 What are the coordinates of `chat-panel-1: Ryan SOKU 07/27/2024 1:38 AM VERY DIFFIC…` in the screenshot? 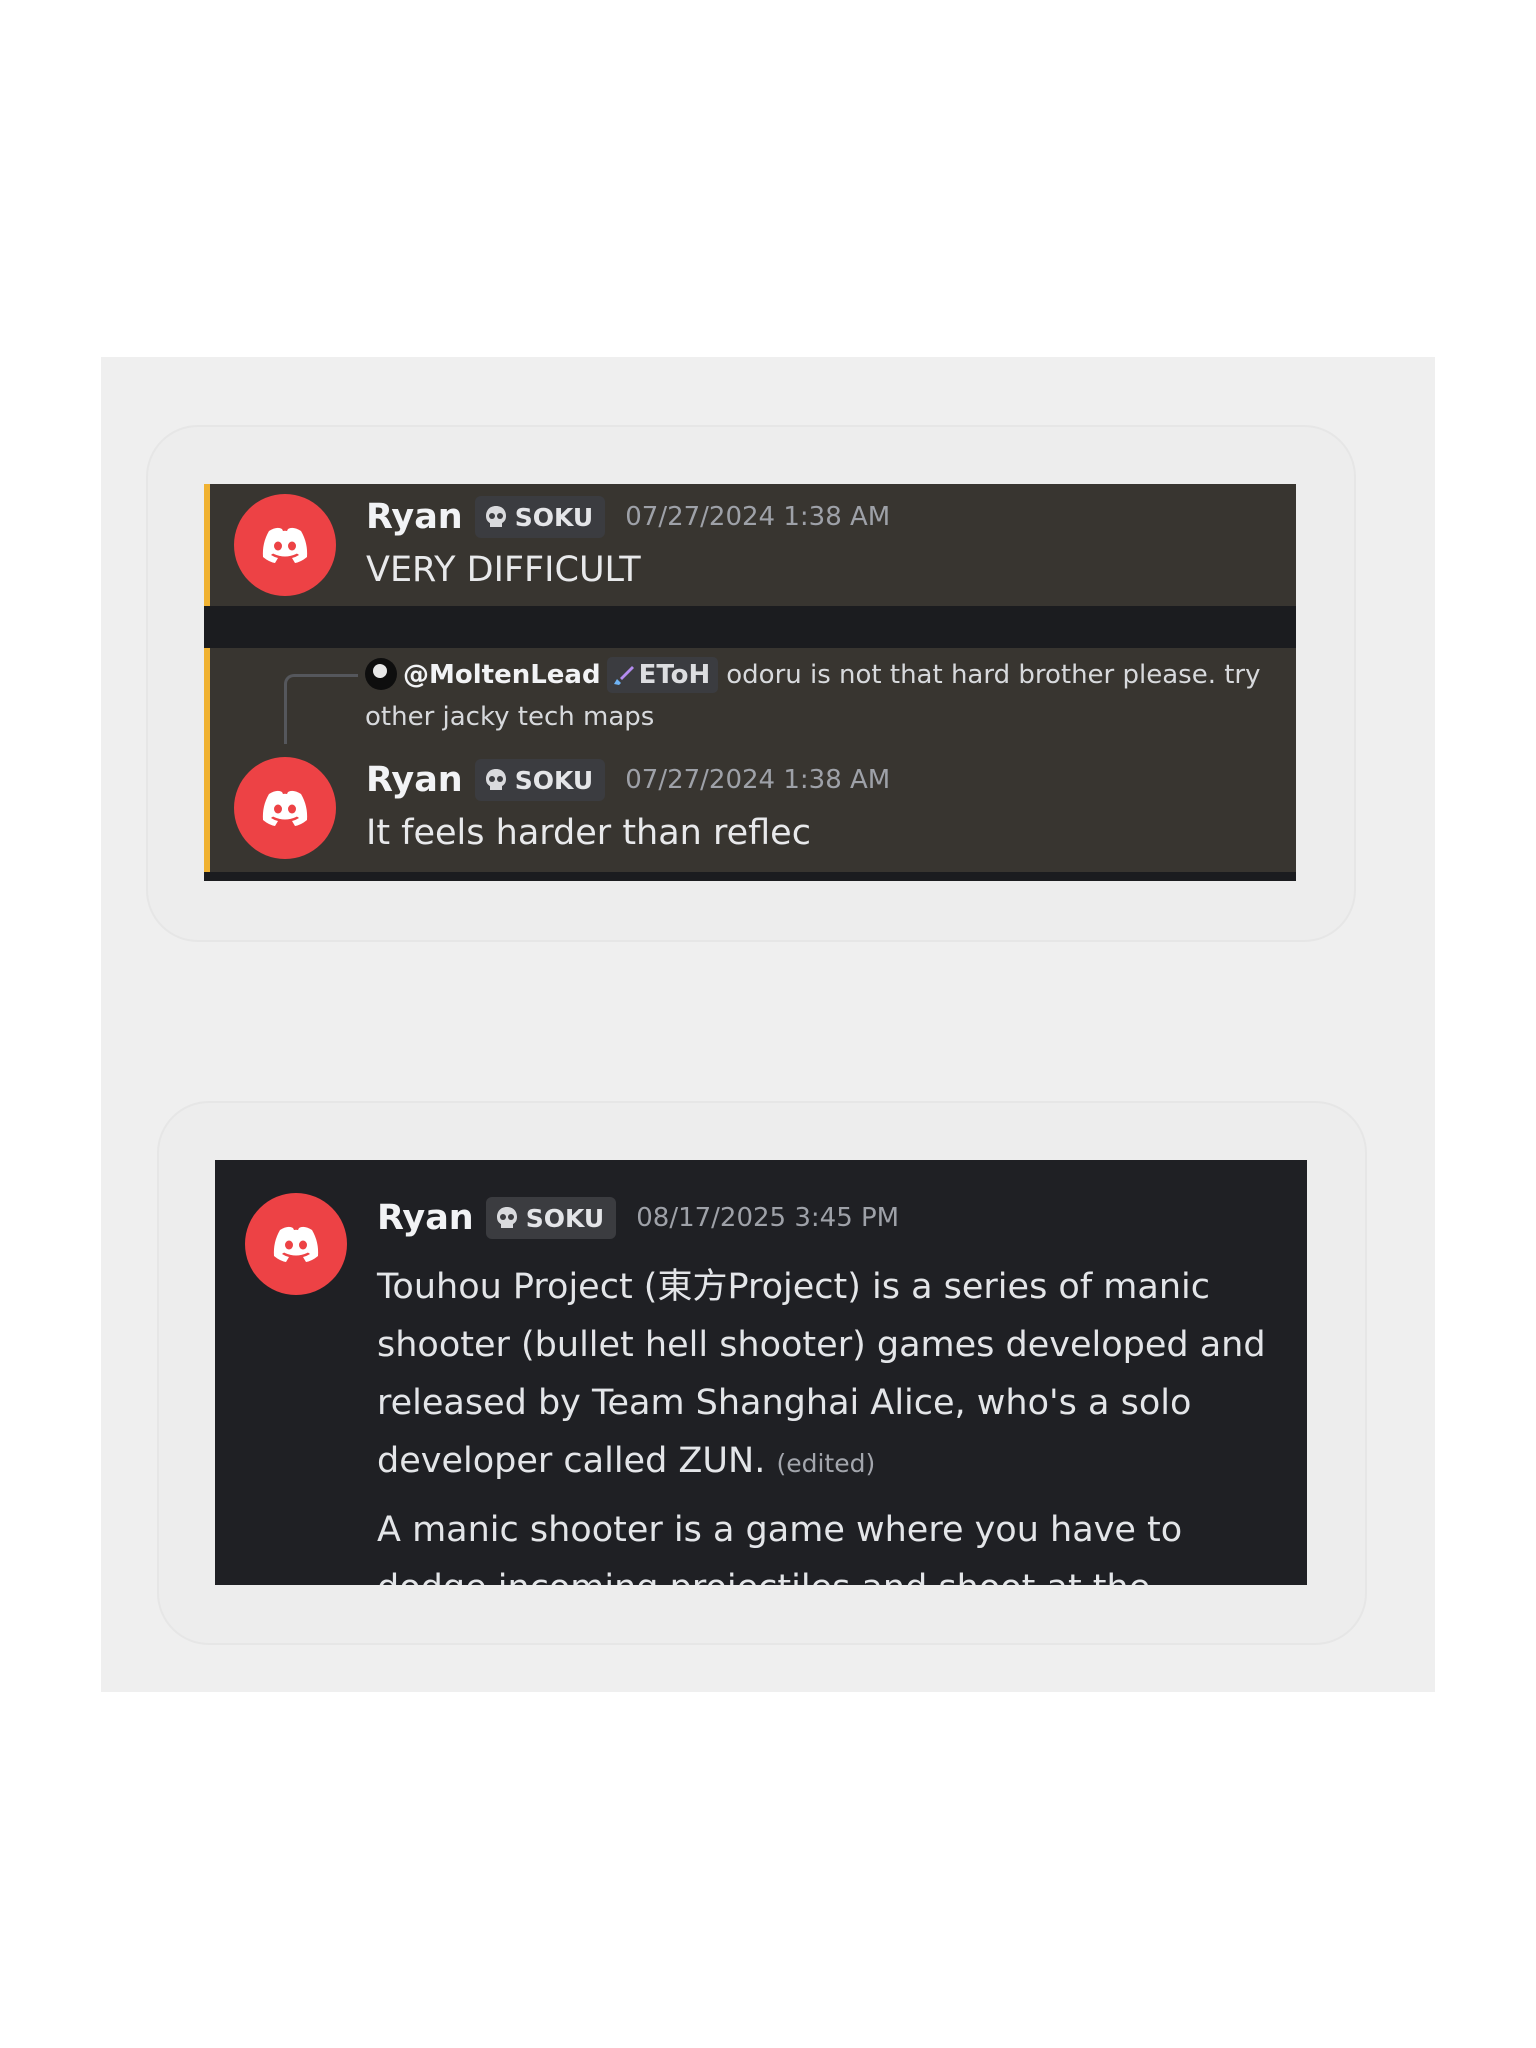 It's located at (750, 682).